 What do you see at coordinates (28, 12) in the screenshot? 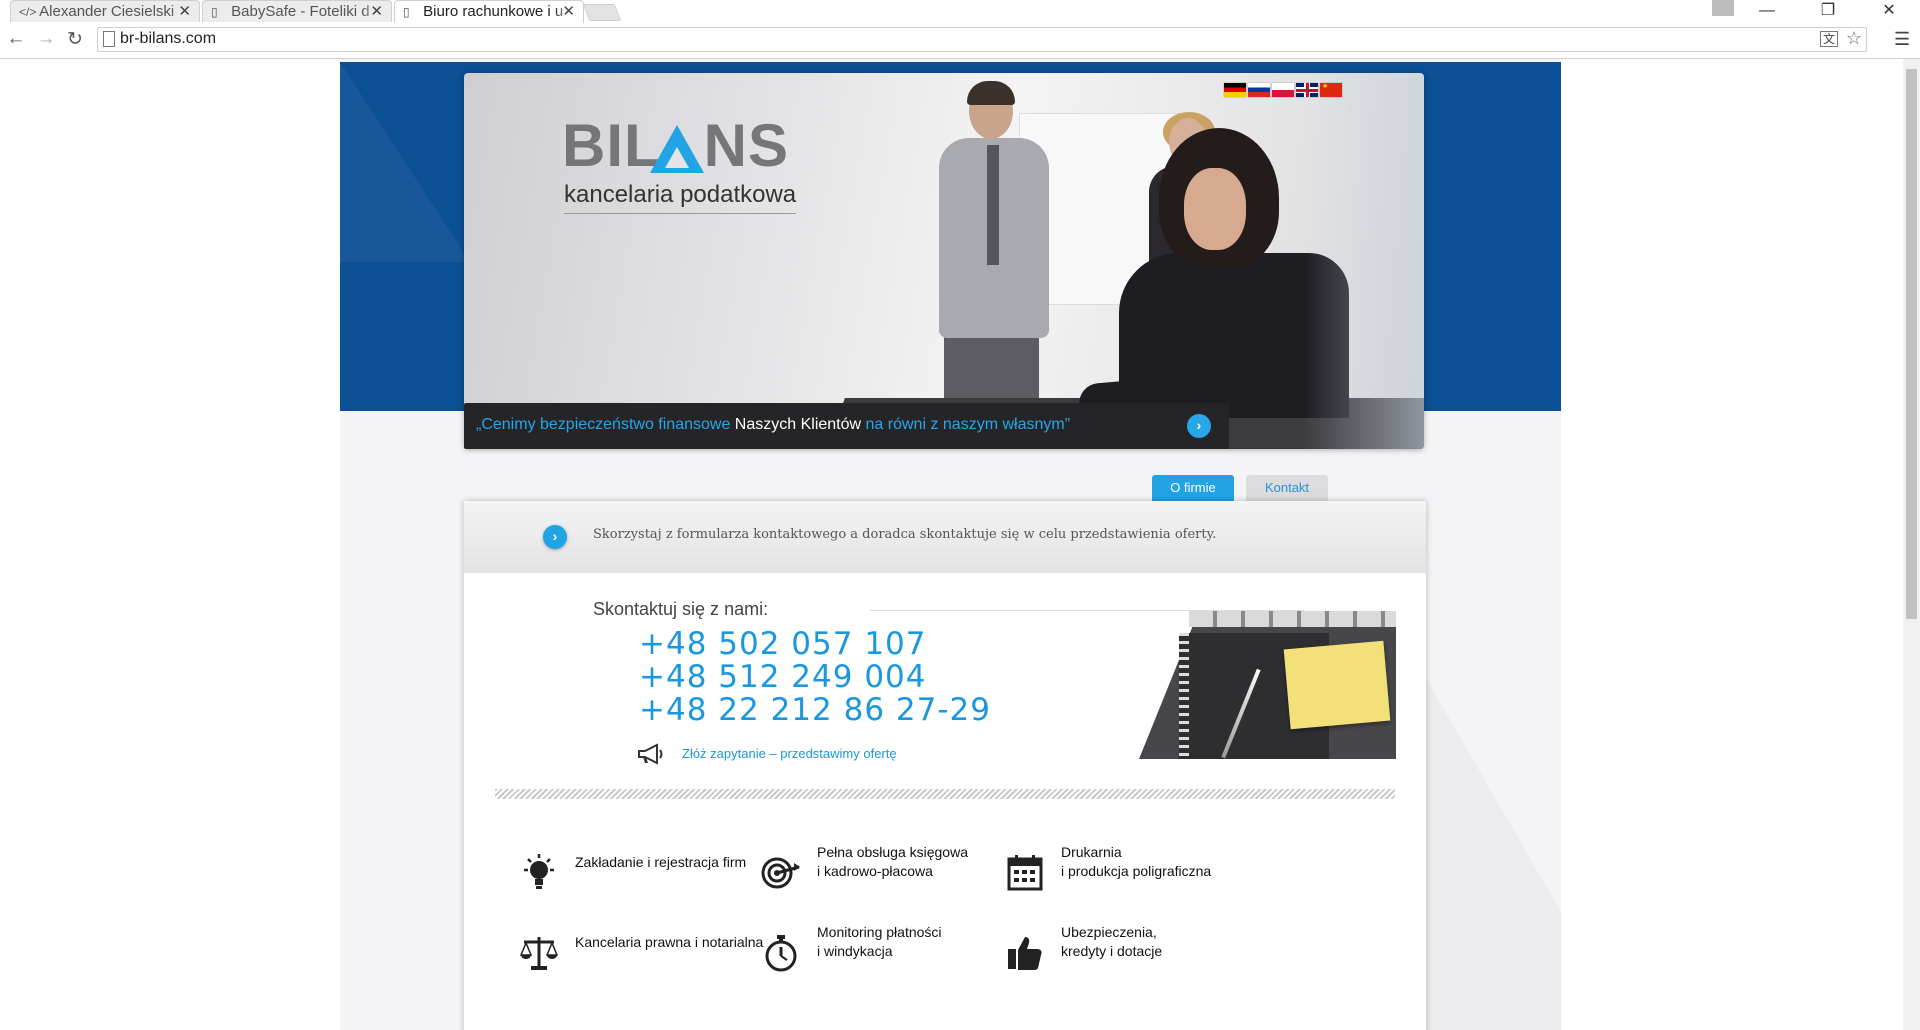
I see `code-icon: </>` at bounding box center [28, 12].